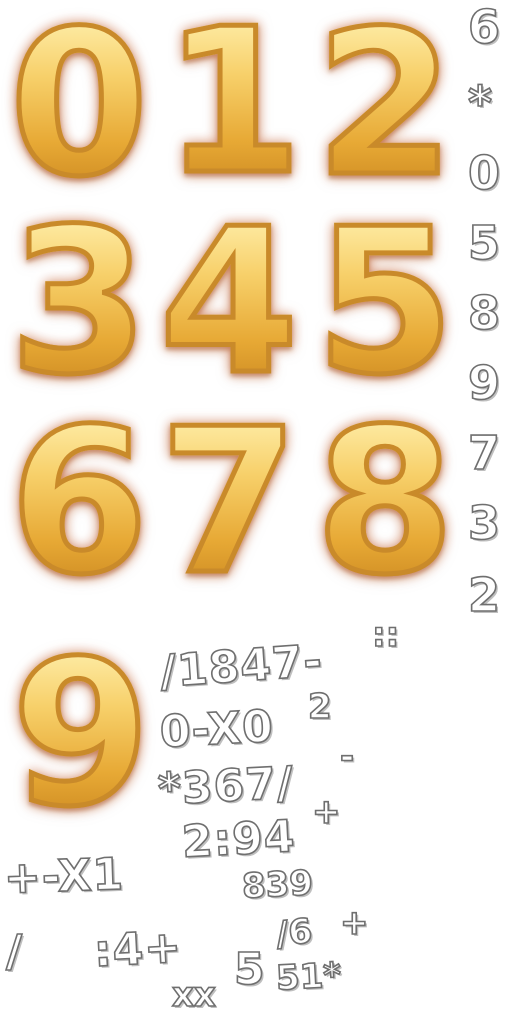 The height and width of the screenshot is (1024, 512). I want to click on glyph-row-5c: /6, so click(294, 932).